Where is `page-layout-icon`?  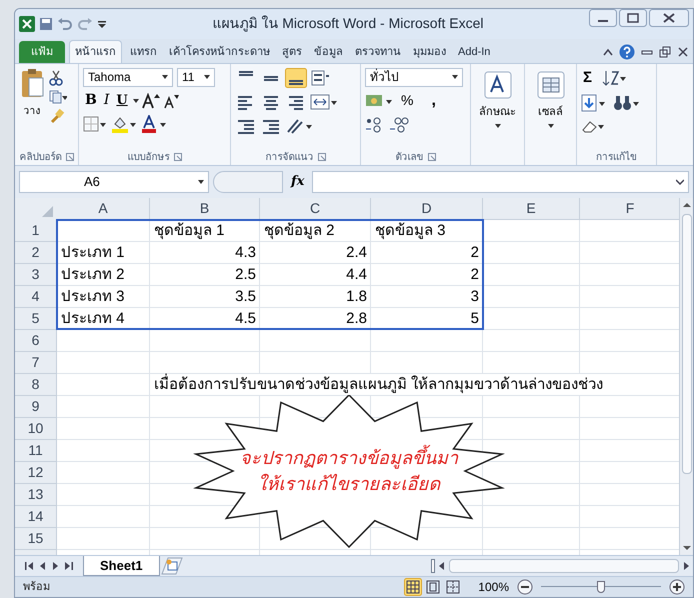
page-layout-icon is located at coordinates (433, 587).